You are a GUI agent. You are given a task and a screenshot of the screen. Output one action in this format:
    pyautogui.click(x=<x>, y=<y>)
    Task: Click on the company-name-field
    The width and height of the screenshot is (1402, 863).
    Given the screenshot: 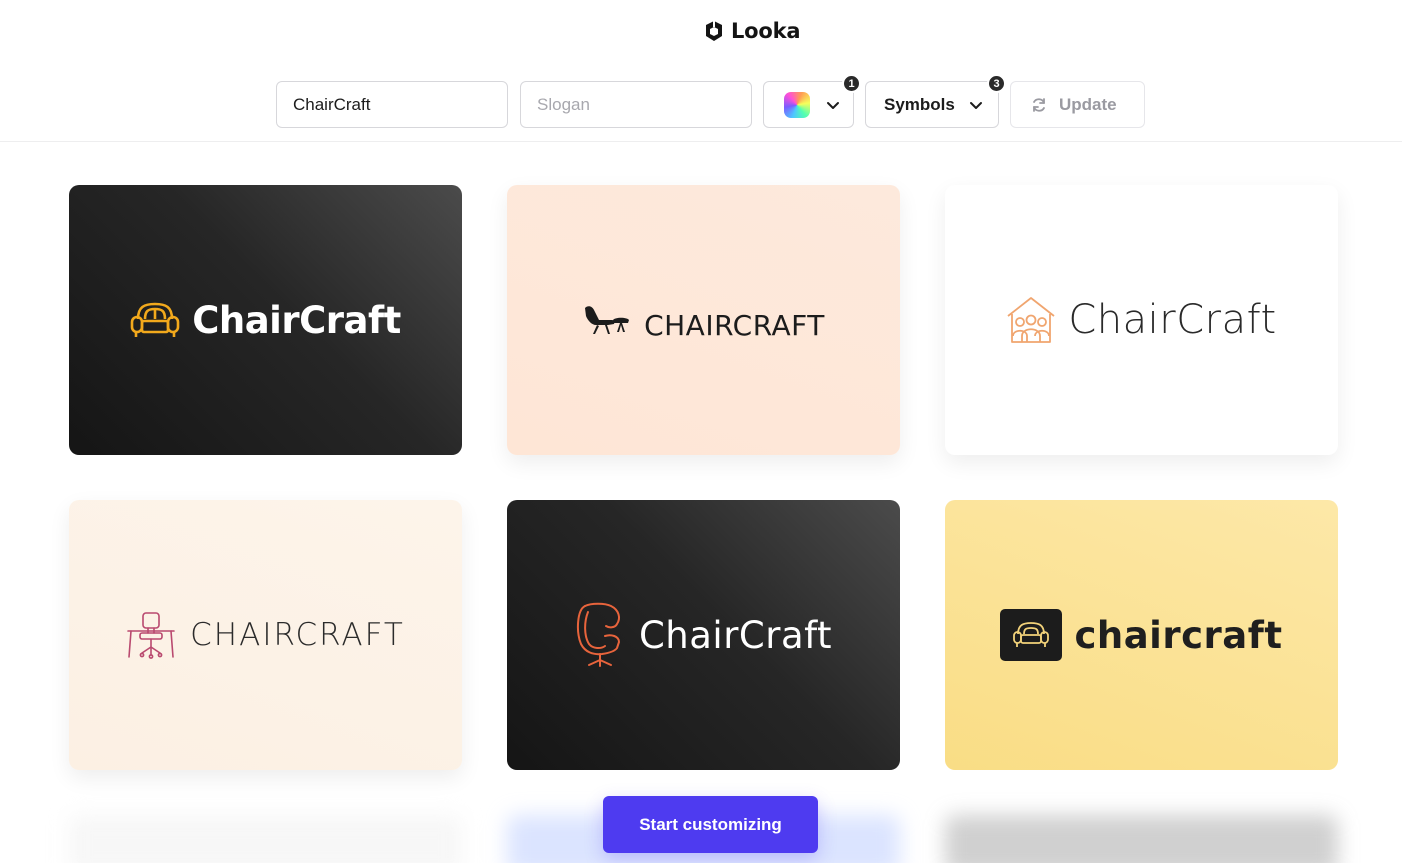 What is the action you would take?
    pyautogui.click(x=392, y=104)
    